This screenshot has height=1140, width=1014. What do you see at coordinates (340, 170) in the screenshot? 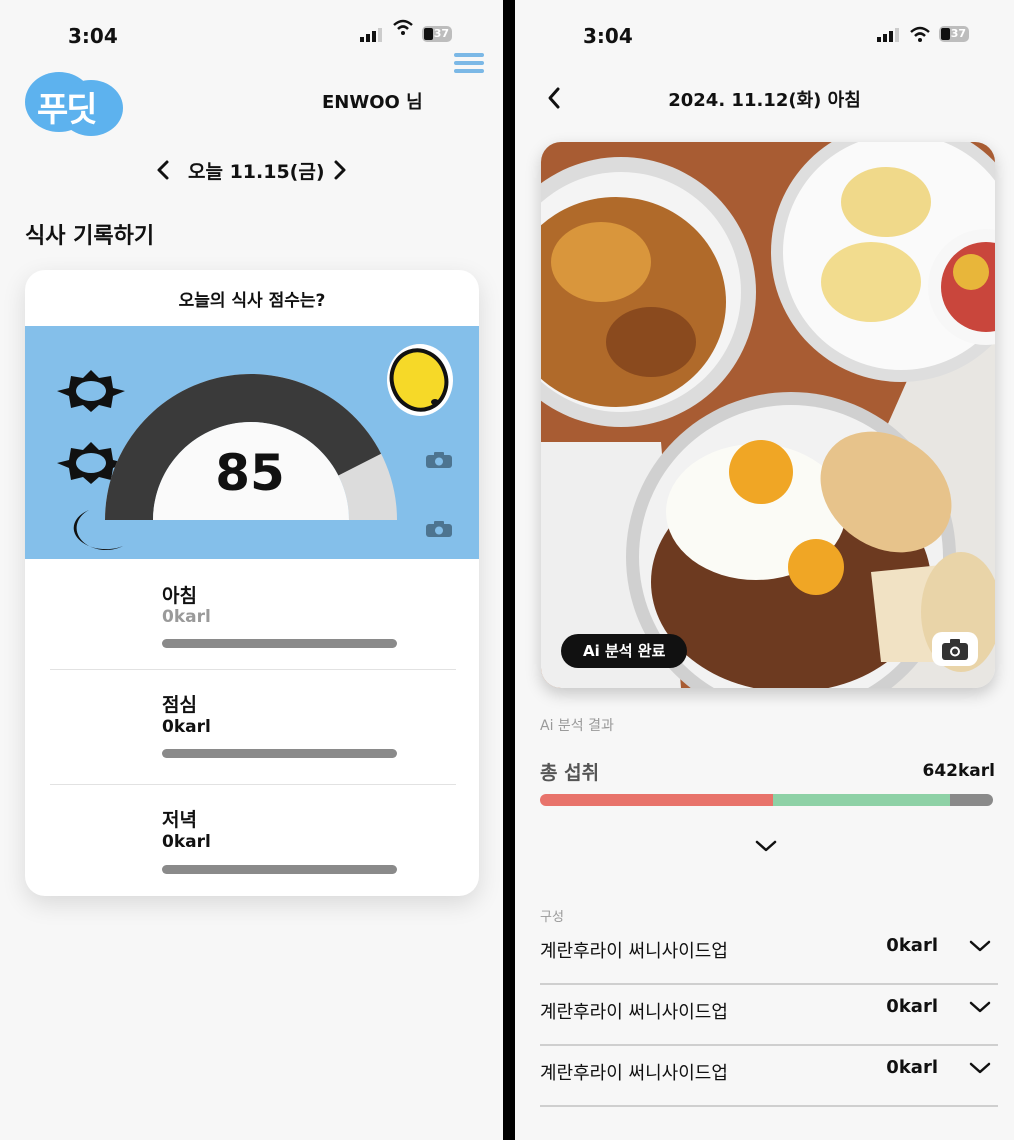
I see `next-day-chevron-icon` at bounding box center [340, 170].